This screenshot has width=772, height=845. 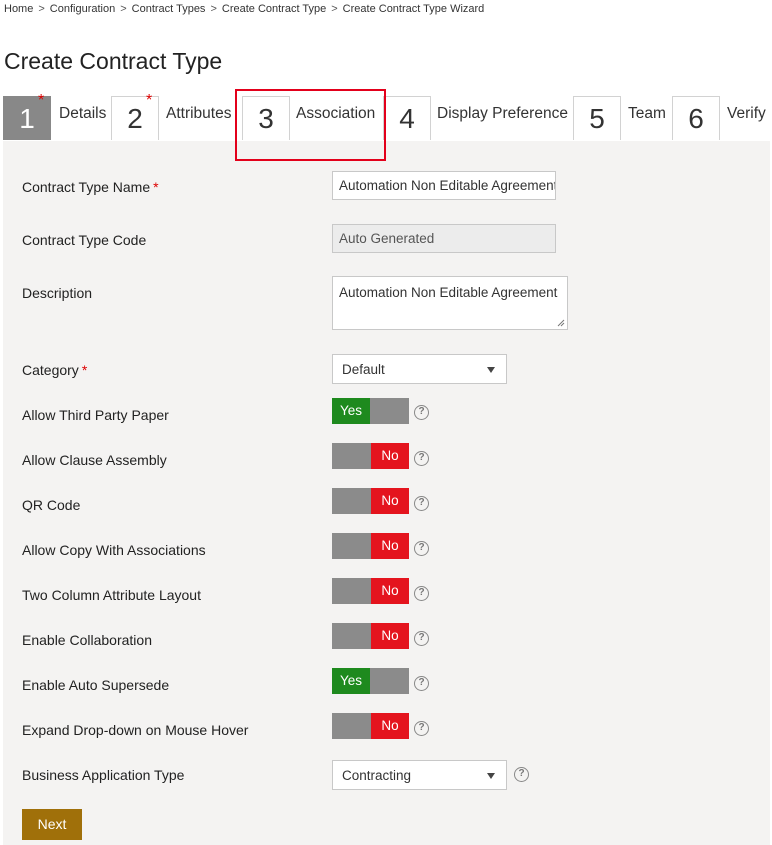 I want to click on toggle-label-collaboration: Enable Collaboration, so click(x=87, y=640).